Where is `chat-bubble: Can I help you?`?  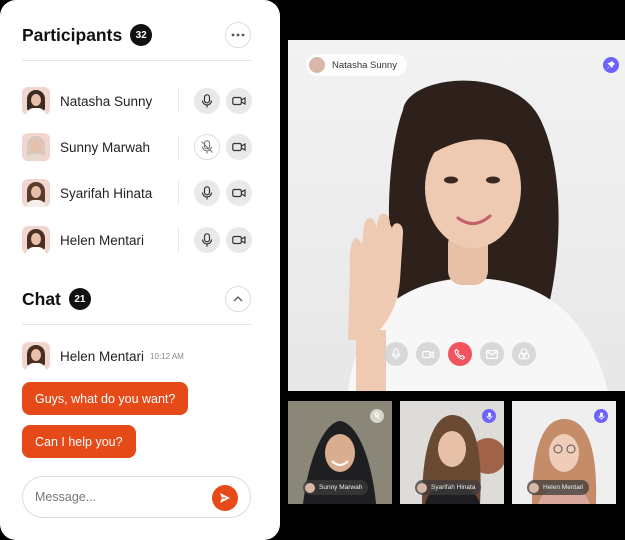
chat-bubble: Can I help you? is located at coordinates (79, 441).